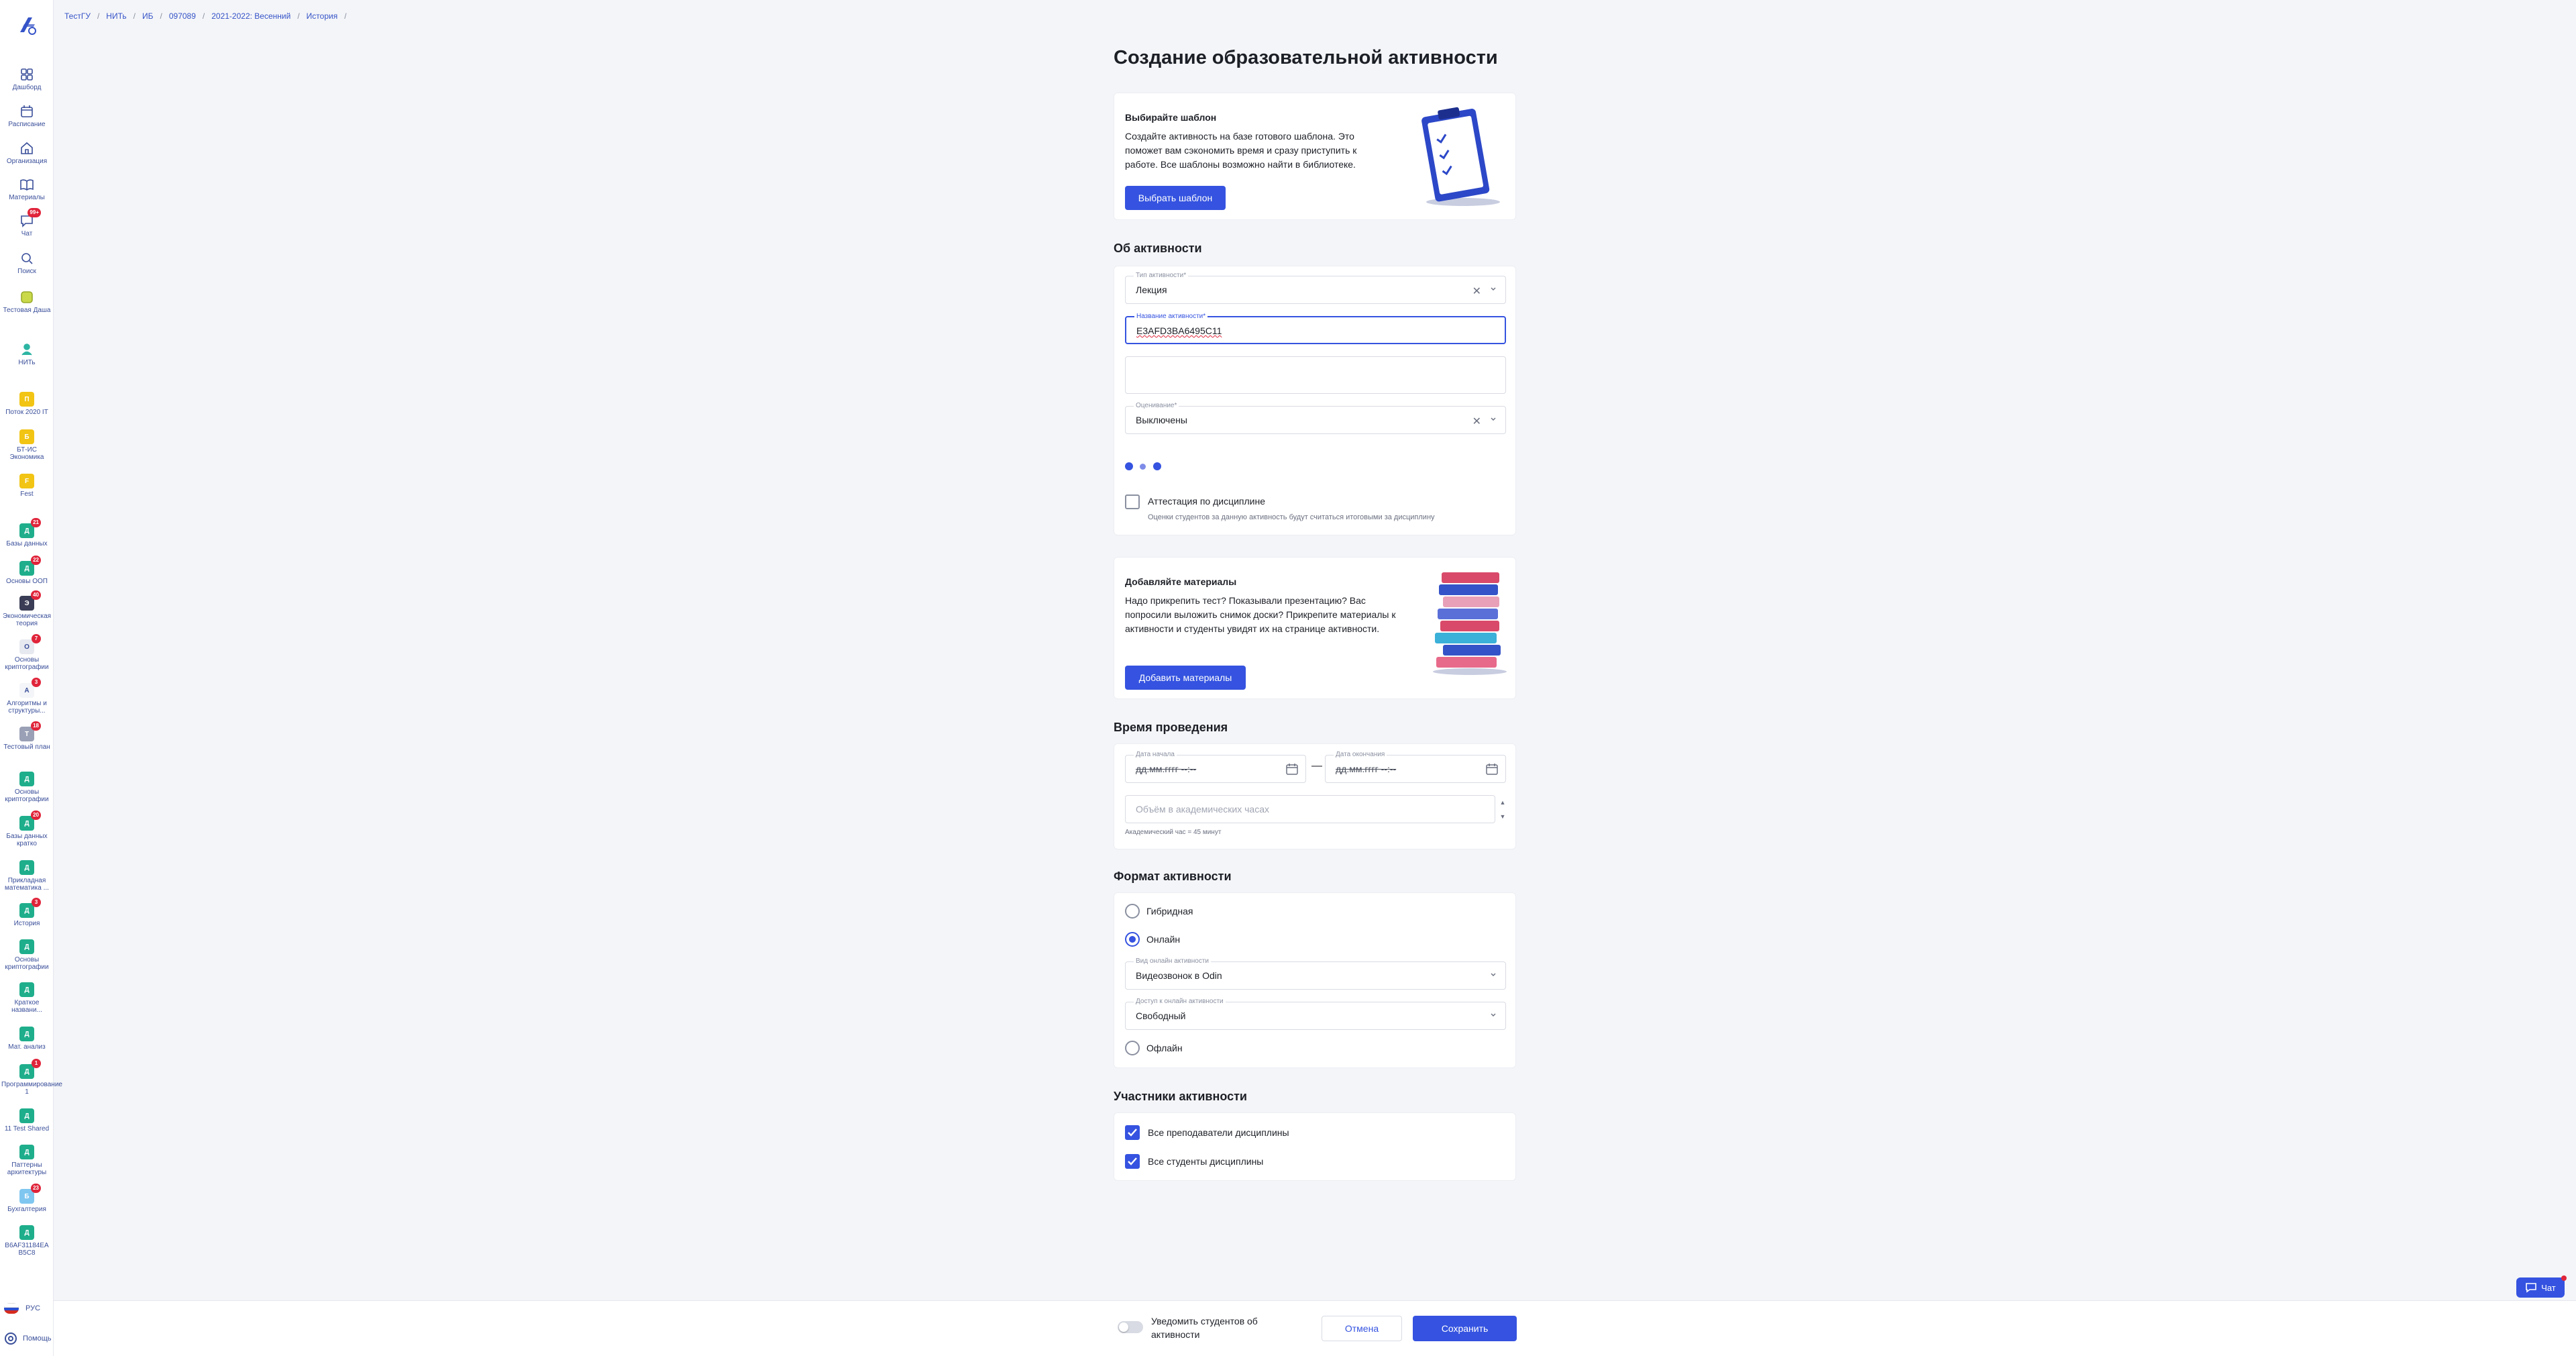 The width and height of the screenshot is (2576, 1356). What do you see at coordinates (1181, 581) in the screenshot?
I see `materials-card-heading: Добавляйте материалы` at bounding box center [1181, 581].